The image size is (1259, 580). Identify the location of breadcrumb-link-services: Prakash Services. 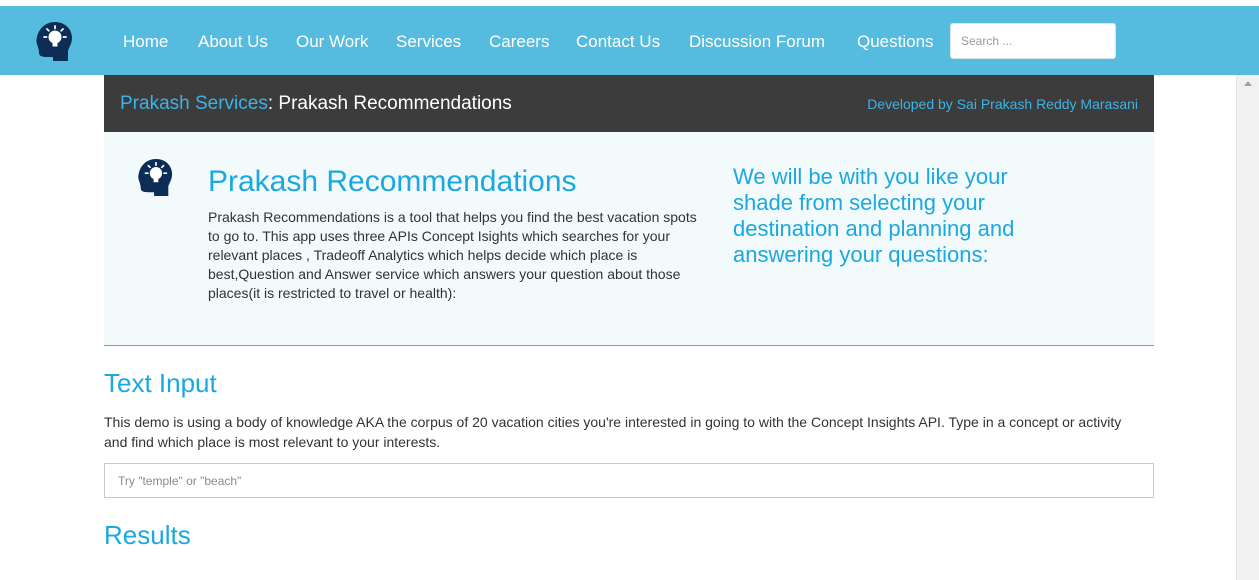
(194, 103).